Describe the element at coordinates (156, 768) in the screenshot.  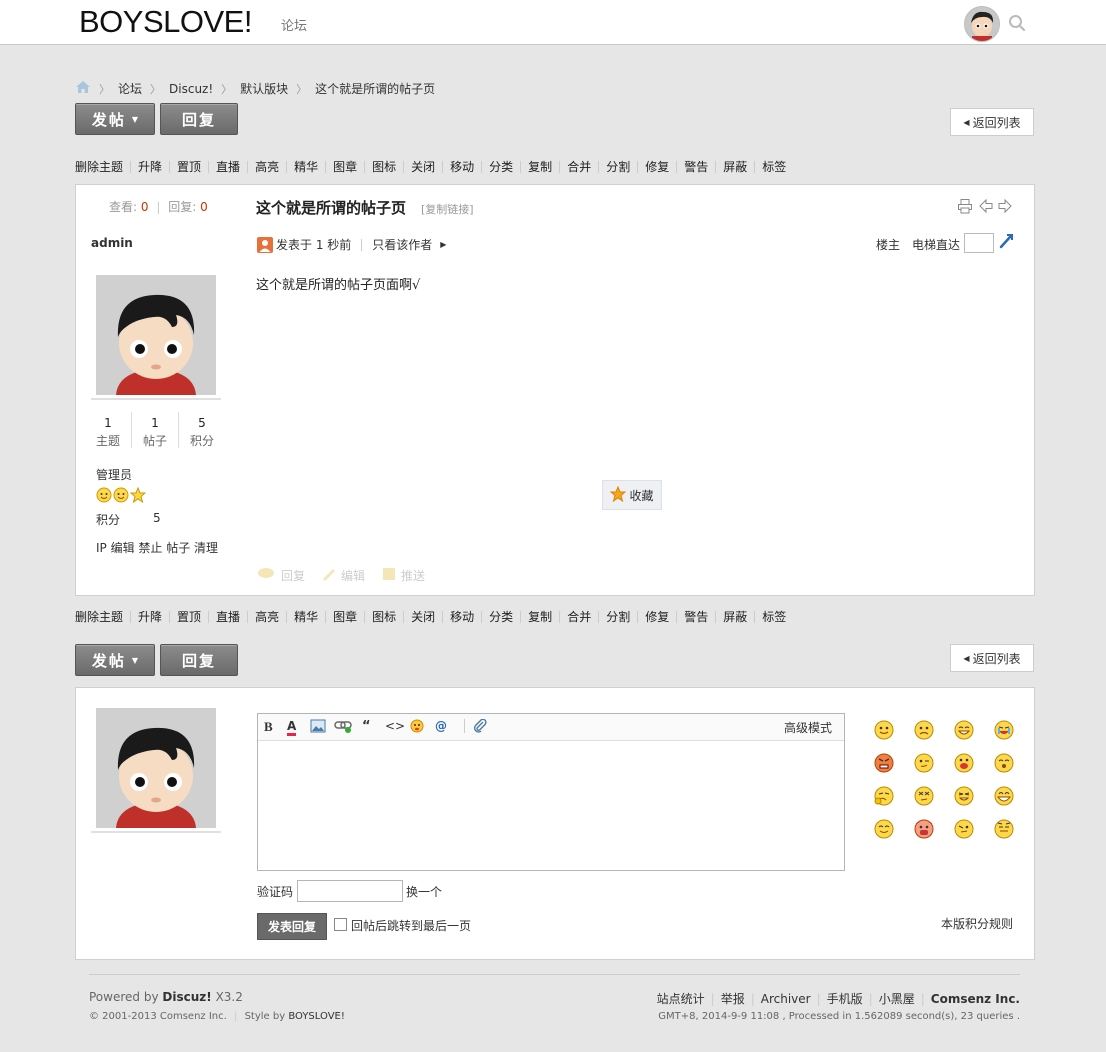
I see `current-user-avatar` at that location.